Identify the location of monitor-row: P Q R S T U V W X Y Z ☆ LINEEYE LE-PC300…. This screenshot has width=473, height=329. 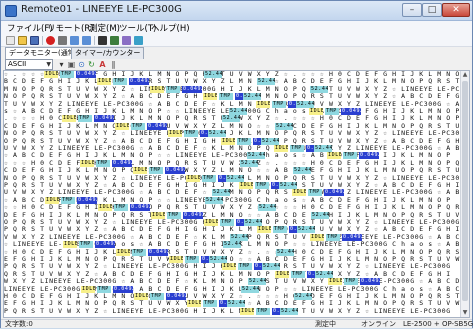
(232, 267).